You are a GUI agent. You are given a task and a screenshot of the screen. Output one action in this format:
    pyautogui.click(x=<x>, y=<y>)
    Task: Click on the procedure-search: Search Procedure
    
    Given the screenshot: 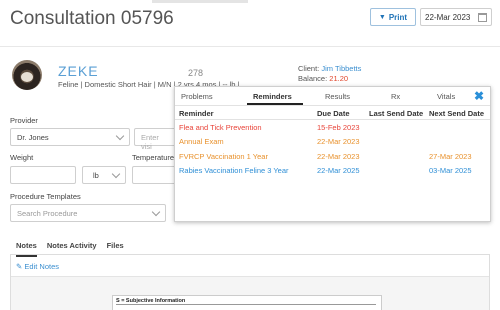 What is the action you would take?
    pyautogui.click(x=88, y=213)
    